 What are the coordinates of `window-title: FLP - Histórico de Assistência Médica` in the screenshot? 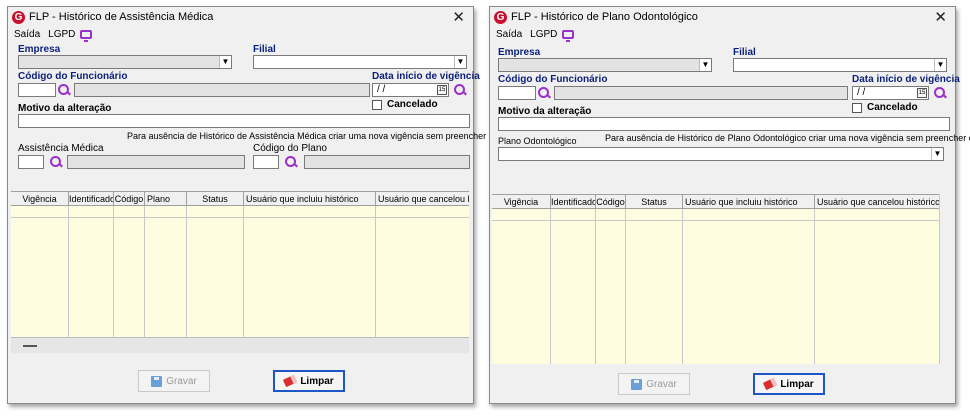 It's located at (121, 17).